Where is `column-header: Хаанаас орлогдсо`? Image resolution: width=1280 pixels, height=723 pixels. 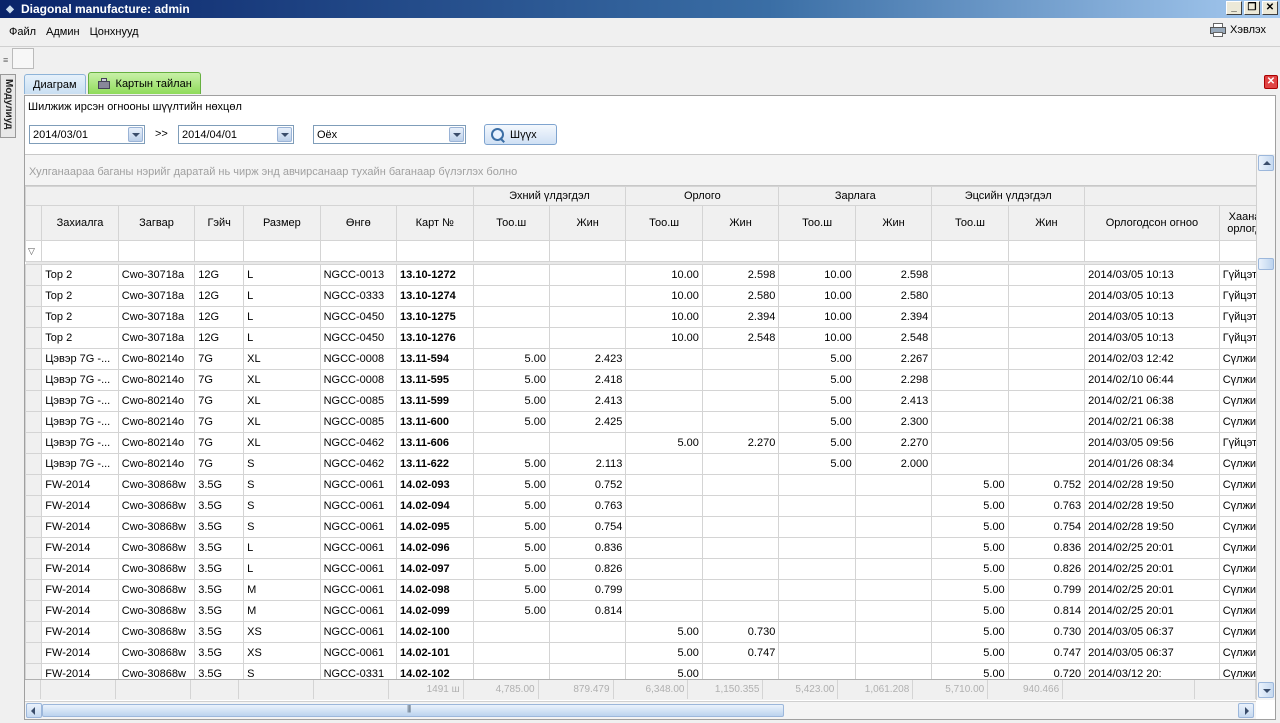
column-header: Хаанаас орлогдсо is located at coordinates (1237, 223).